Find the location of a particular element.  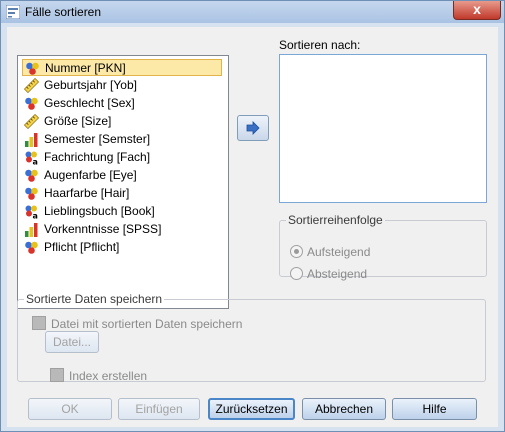

ascending-radio: Aufsteigend is located at coordinates (330, 252).